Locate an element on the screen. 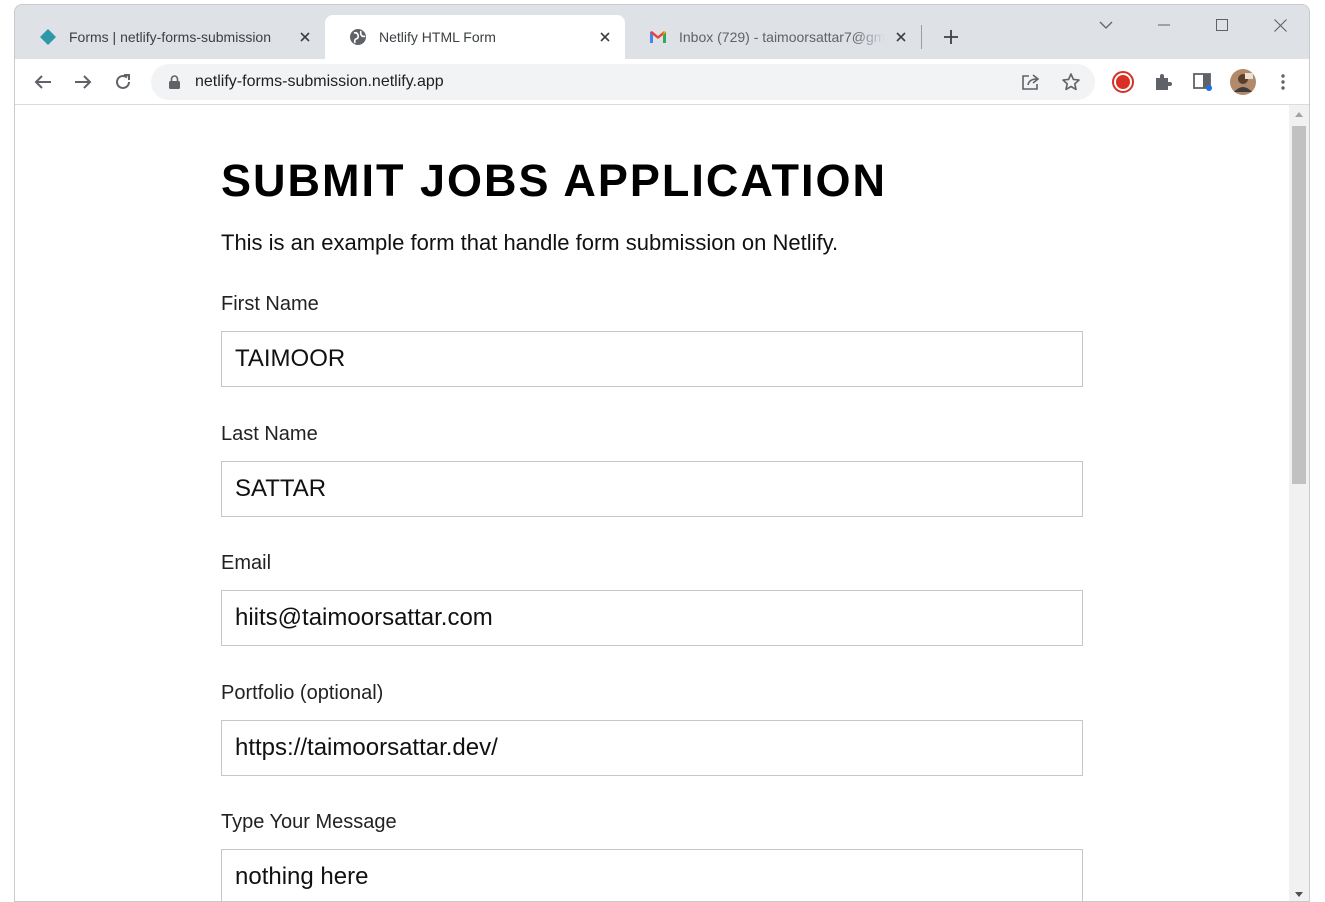 Image resolution: width=1325 pixels, height=902 pixels. window-controls is located at coordinates (1193, 25).